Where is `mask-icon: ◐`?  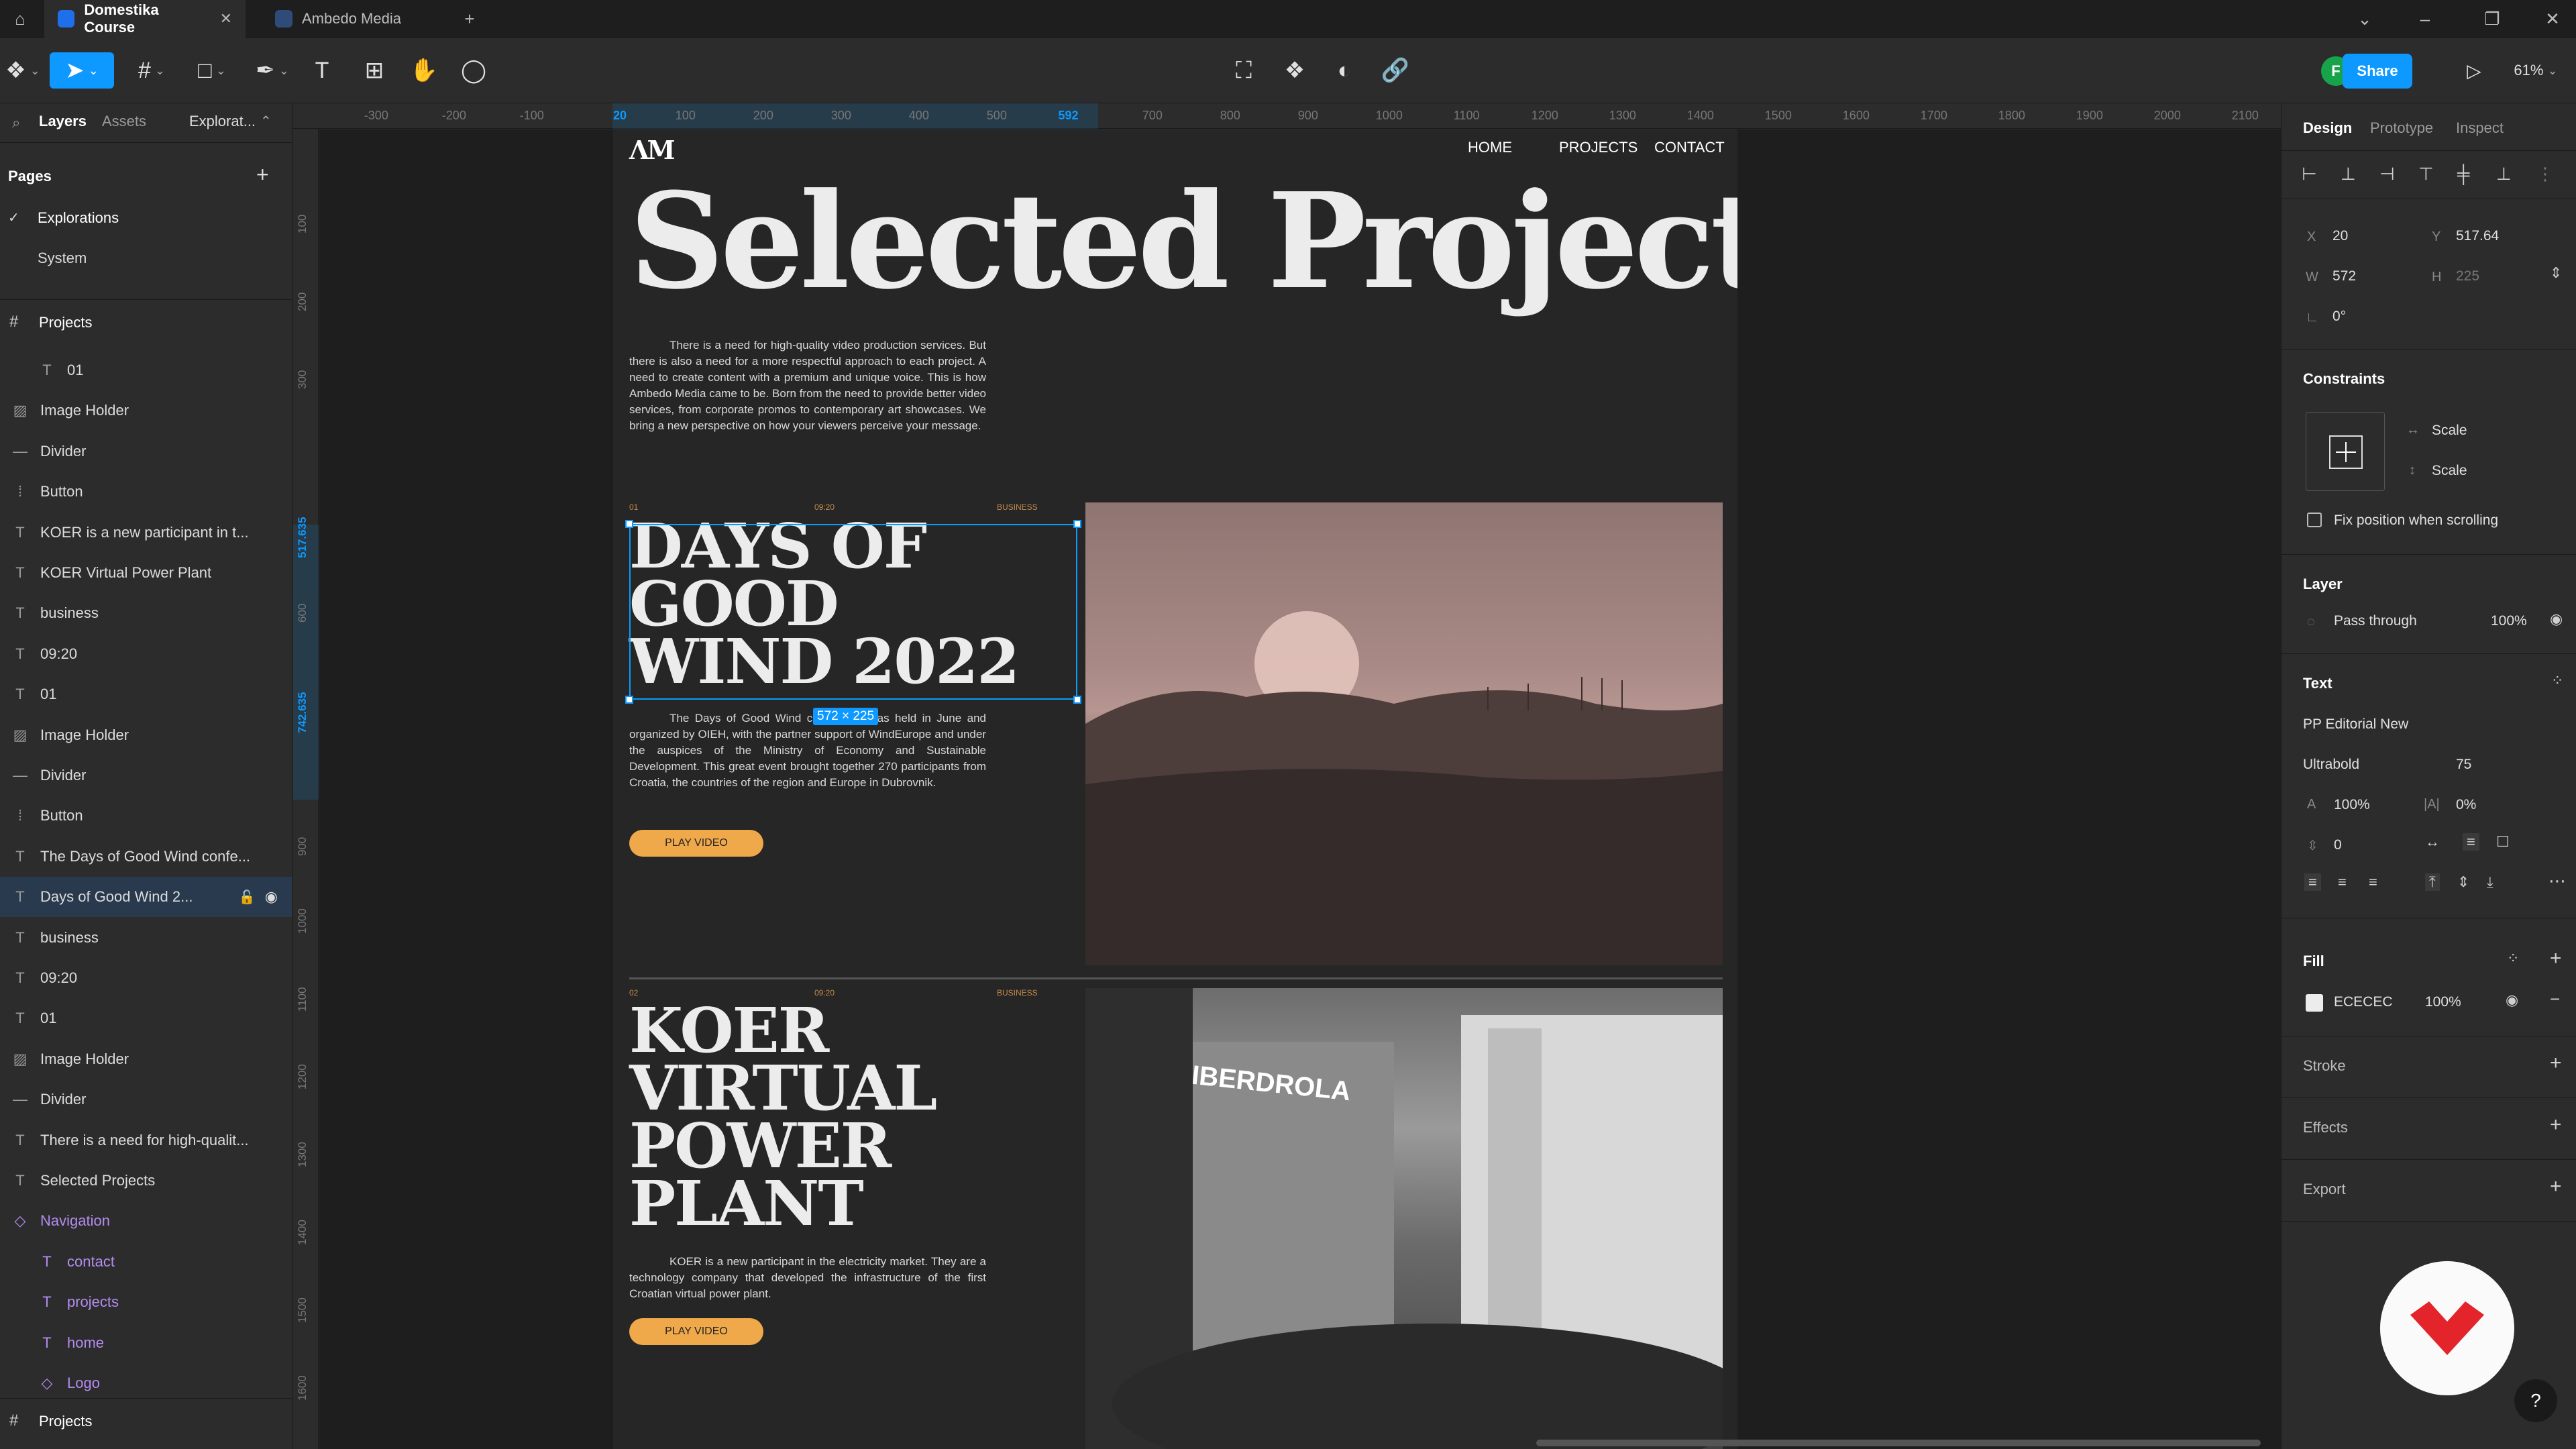 mask-icon: ◐ is located at coordinates (1344, 70).